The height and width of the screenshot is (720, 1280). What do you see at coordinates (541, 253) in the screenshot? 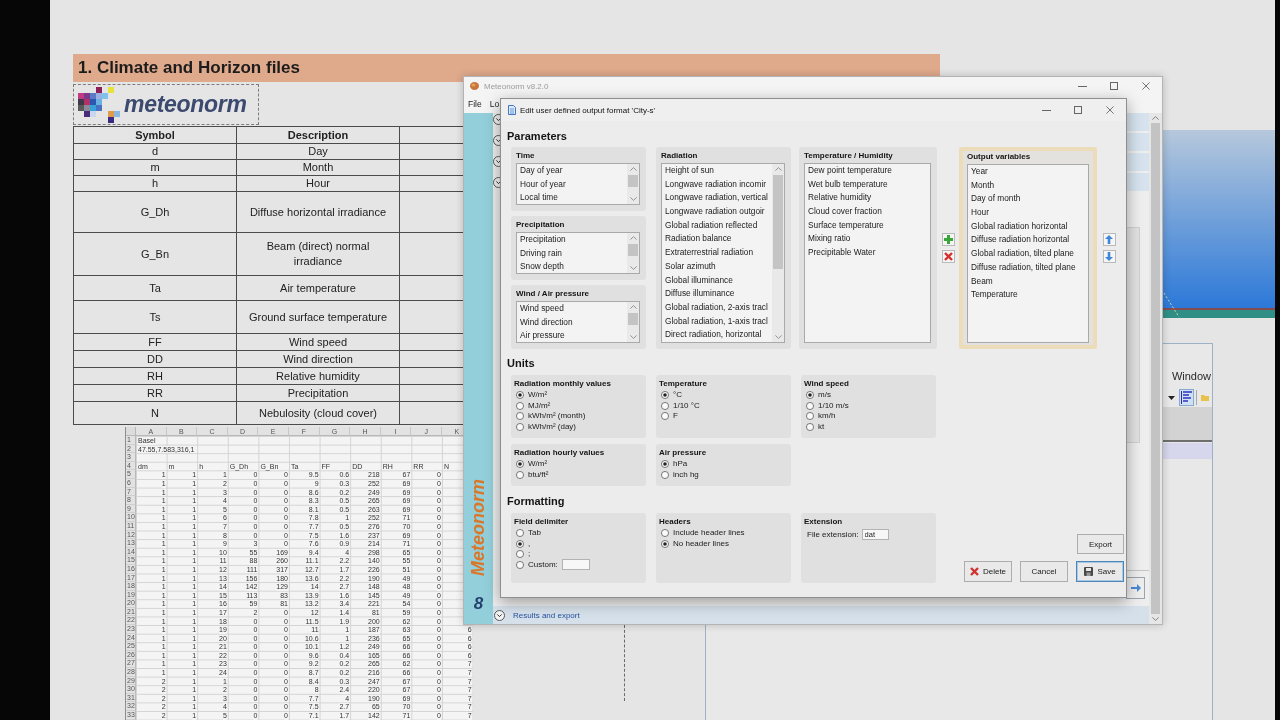
I see `list-item: Driving rain` at bounding box center [541, 253].